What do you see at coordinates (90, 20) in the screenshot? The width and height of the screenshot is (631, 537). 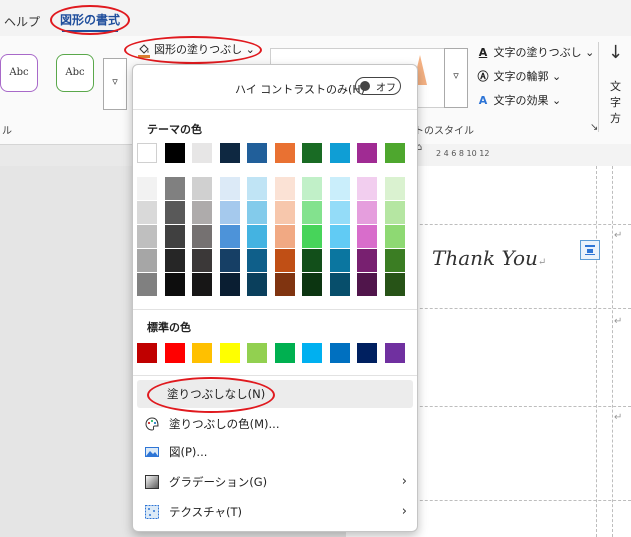 I see `highlight-ring-tab` at bounding box center [90, 20].